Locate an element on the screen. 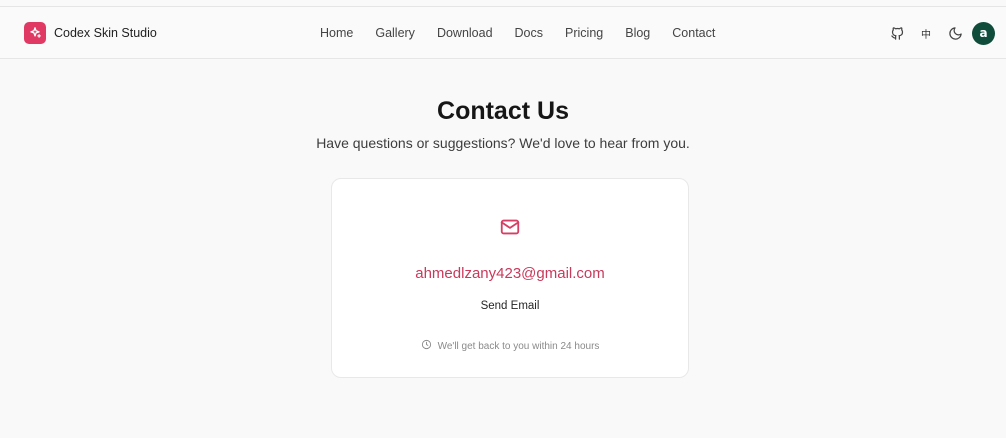  send-email-button: Send Email is located at coordinates (510, 306).